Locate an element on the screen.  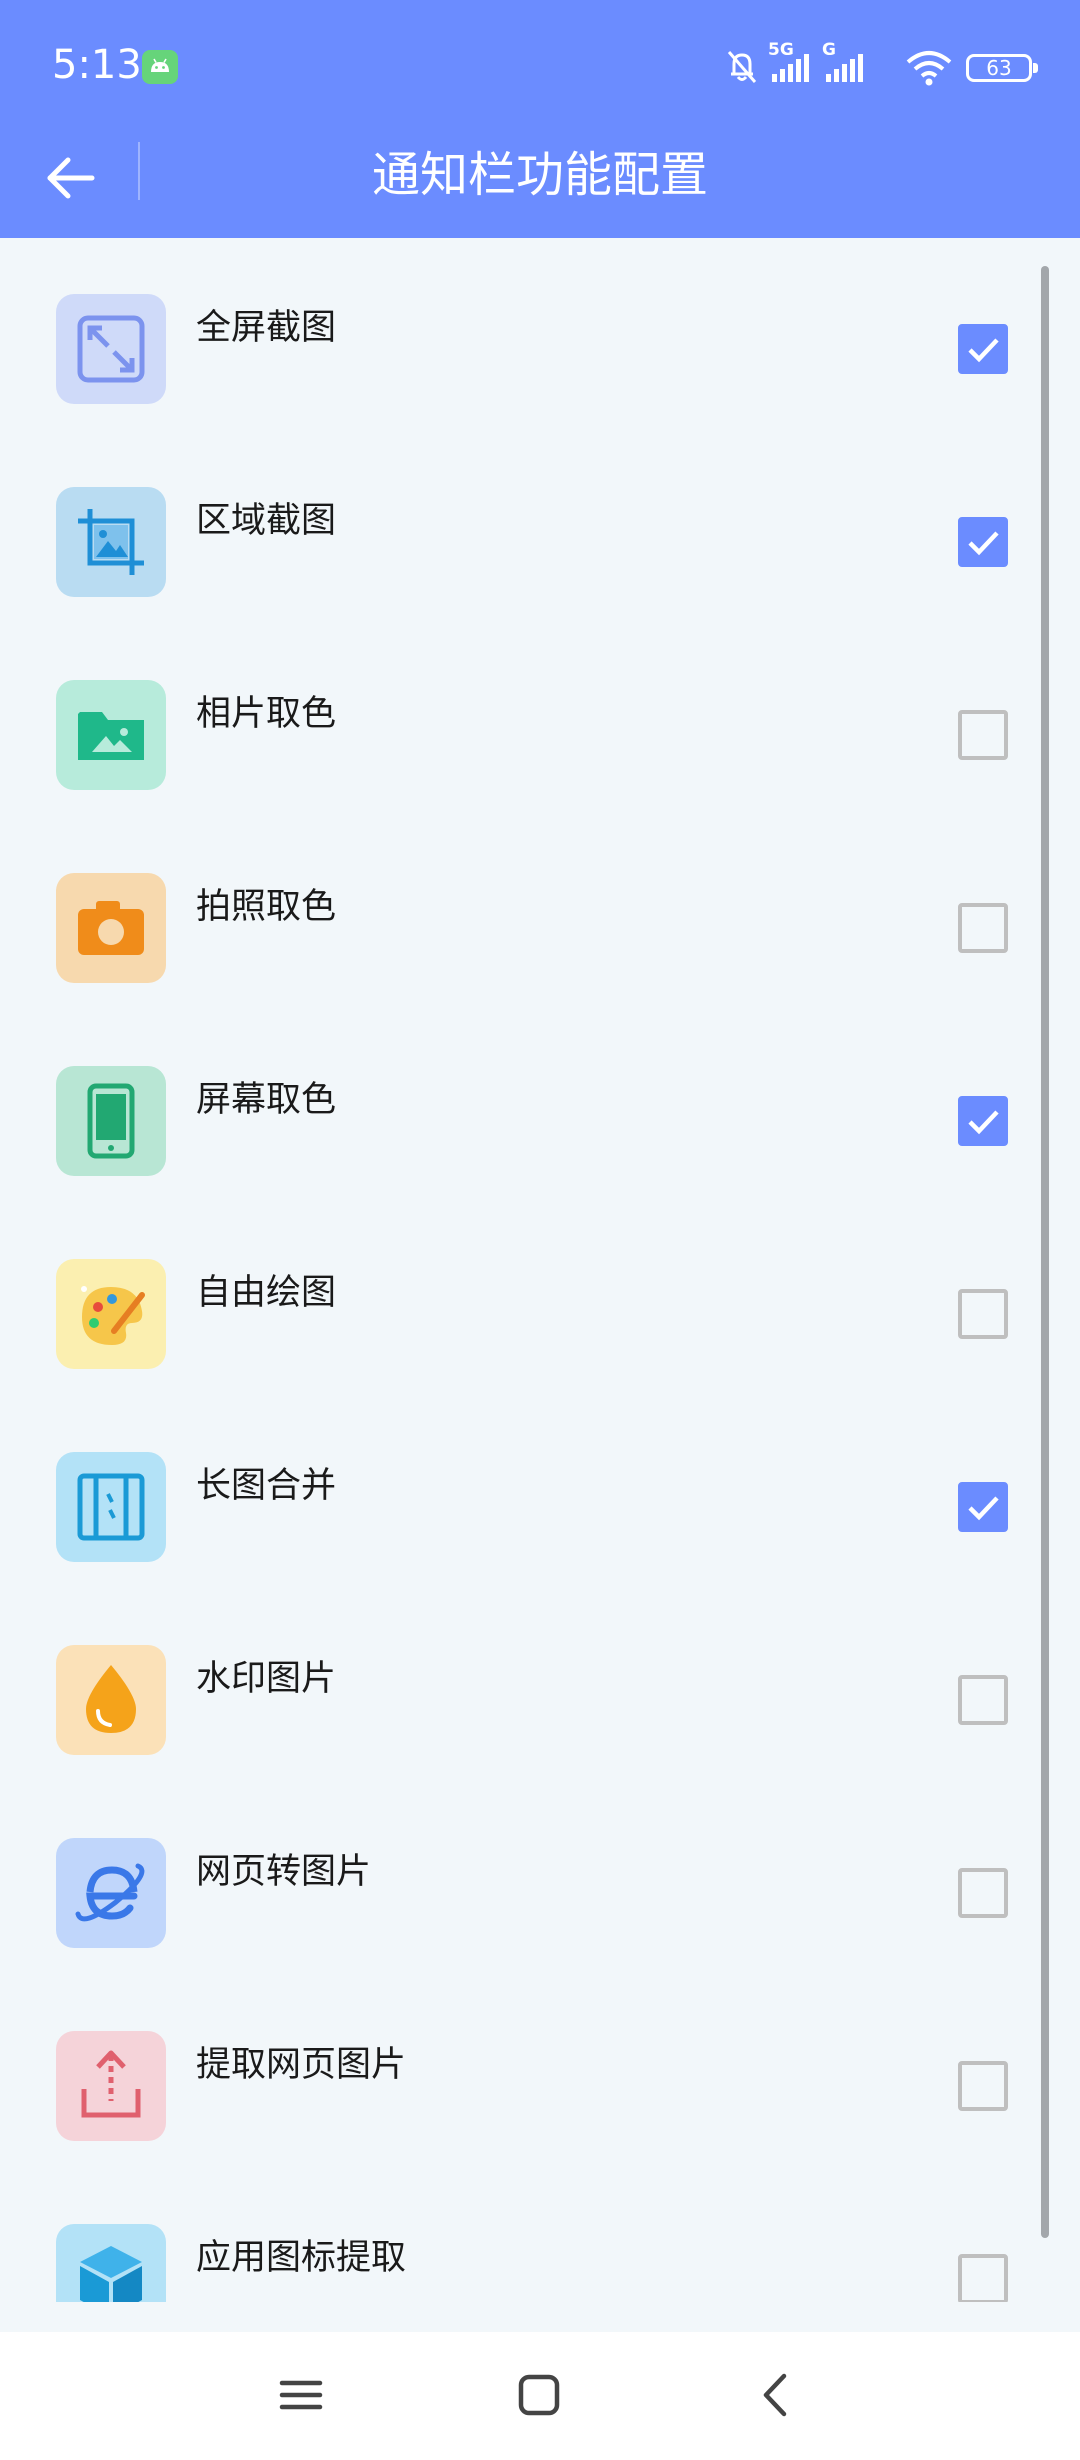
photo-folder-icon is located at coordinates (111, 735).